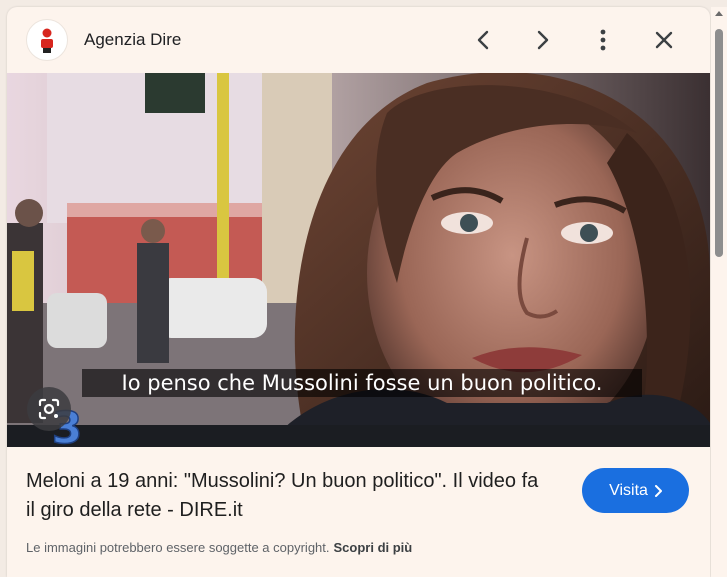  Describe the element at coordinates (719, 292) in the screenshot. I see `scrollbar` at that location.